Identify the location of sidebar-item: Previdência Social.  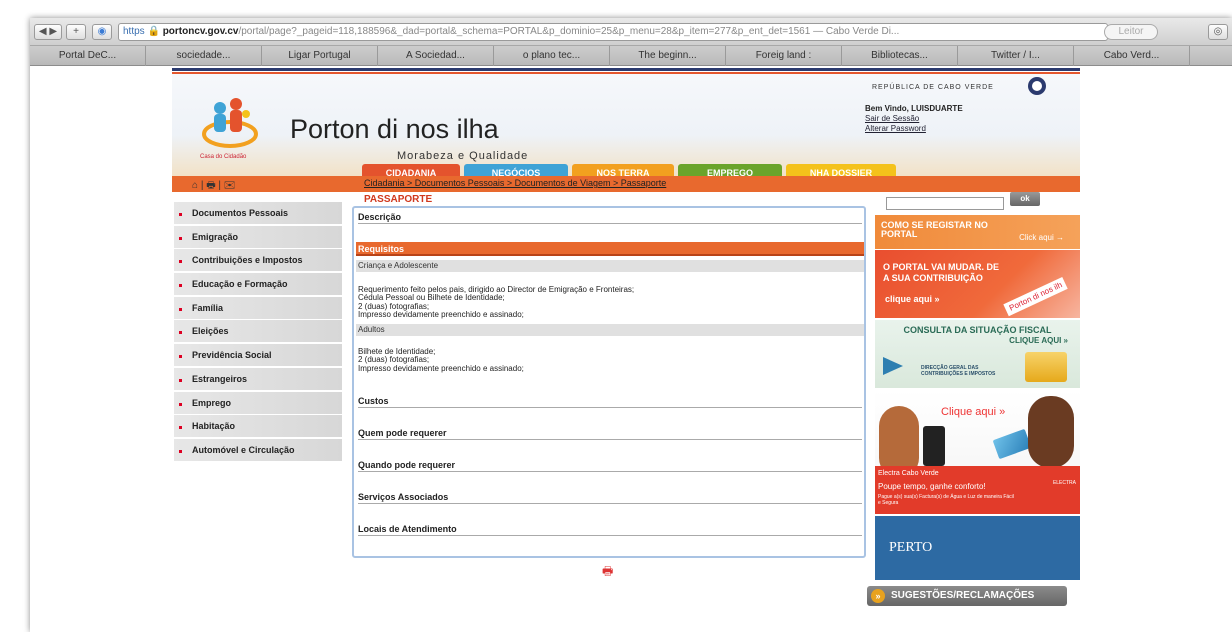
(258, 355).